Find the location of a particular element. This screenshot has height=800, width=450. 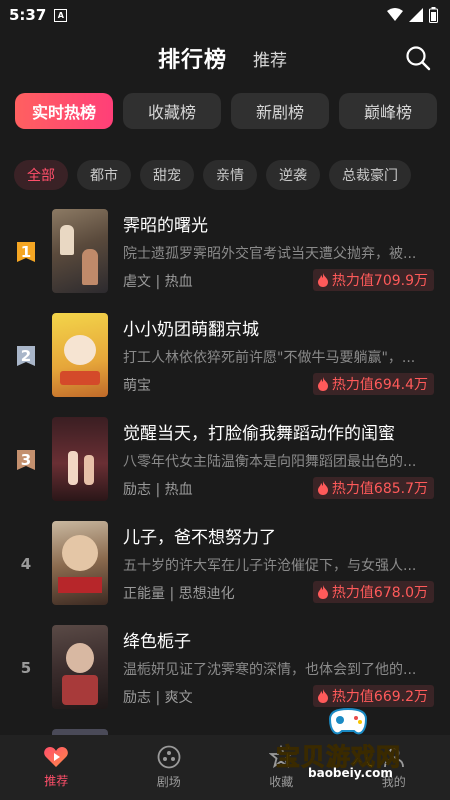

filter-chip-all: 全部 is located at coordinates (41, 175).